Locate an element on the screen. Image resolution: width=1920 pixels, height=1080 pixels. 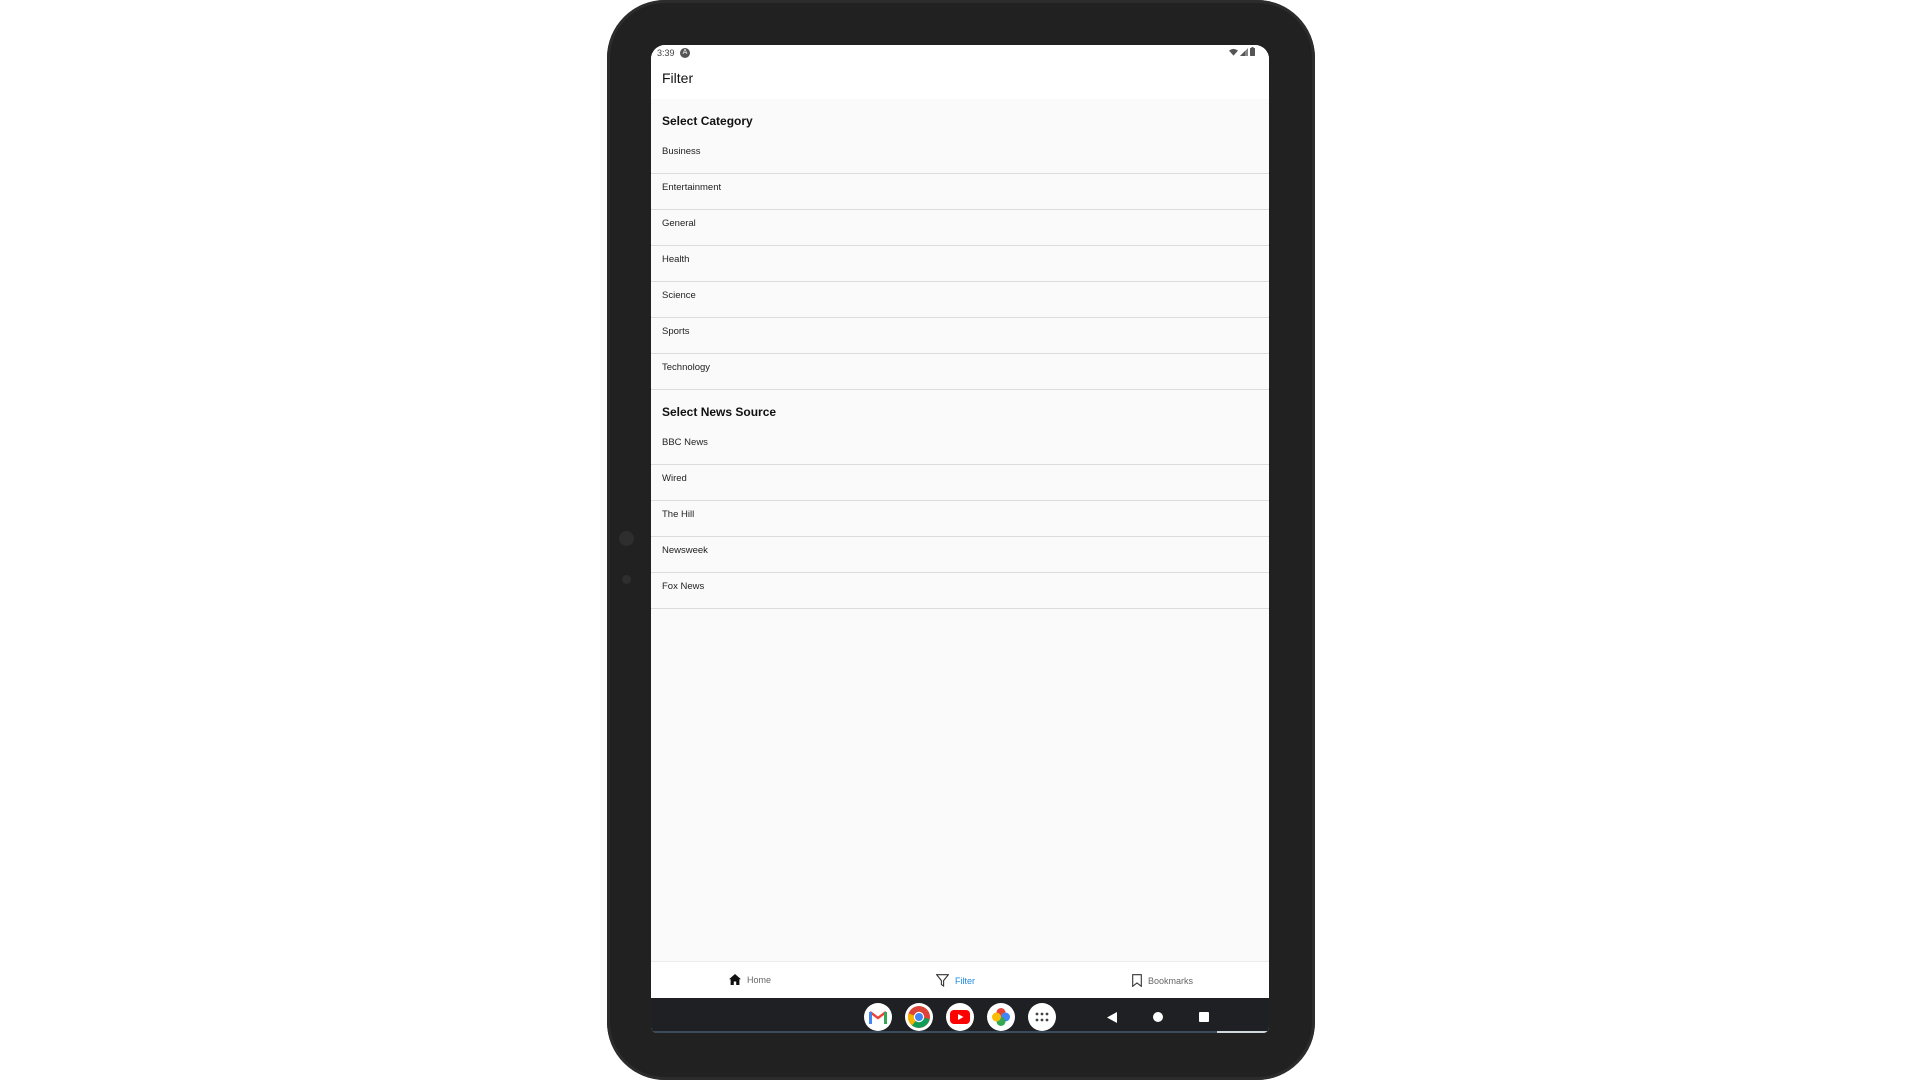
recents-button is located at coordinates (1204, 1017).